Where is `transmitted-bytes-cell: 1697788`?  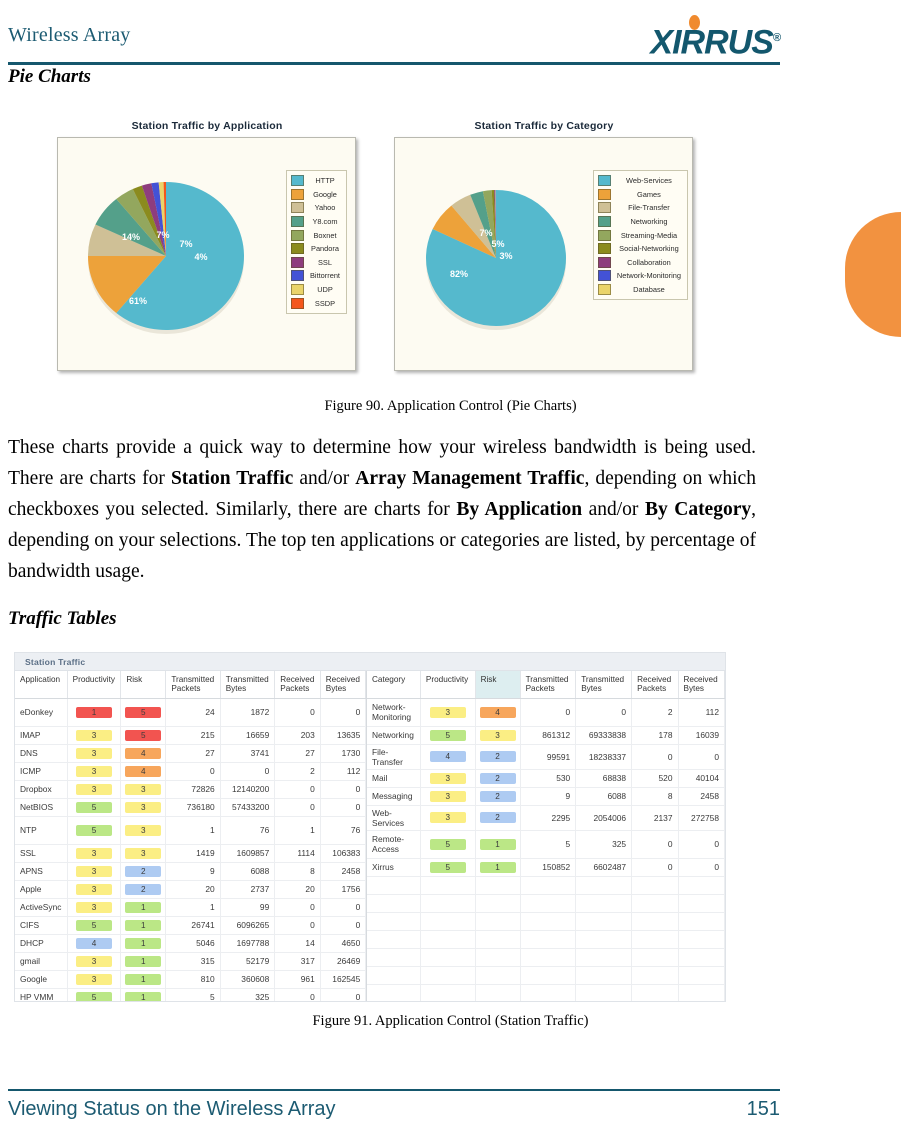
transmitted-bytes-cell: 1697788 is located at coordinates (248, 943).